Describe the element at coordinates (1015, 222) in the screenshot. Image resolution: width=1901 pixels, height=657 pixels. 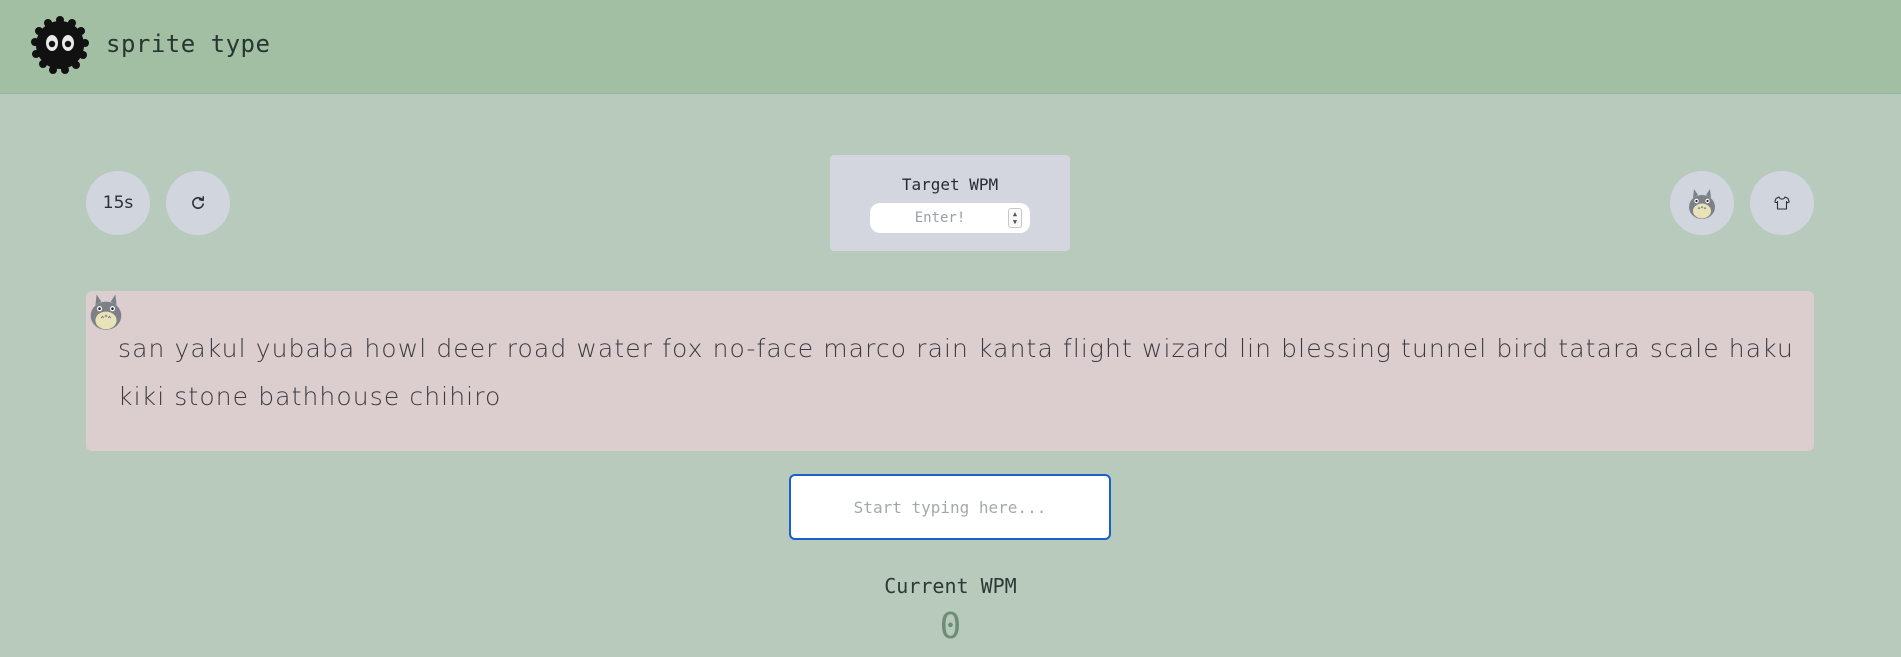
I see `spin-down-icon: ▼` at that location.